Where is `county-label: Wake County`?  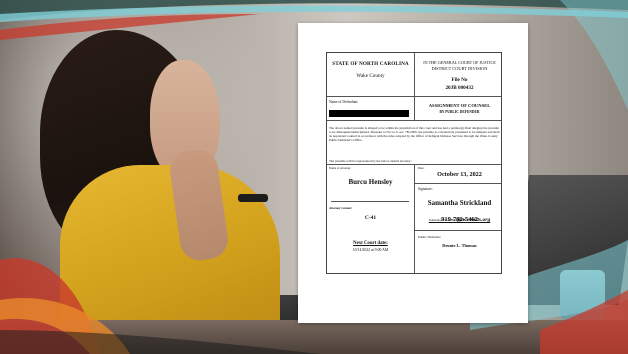
county-label: Wake County is located at coordinates (370, 76).